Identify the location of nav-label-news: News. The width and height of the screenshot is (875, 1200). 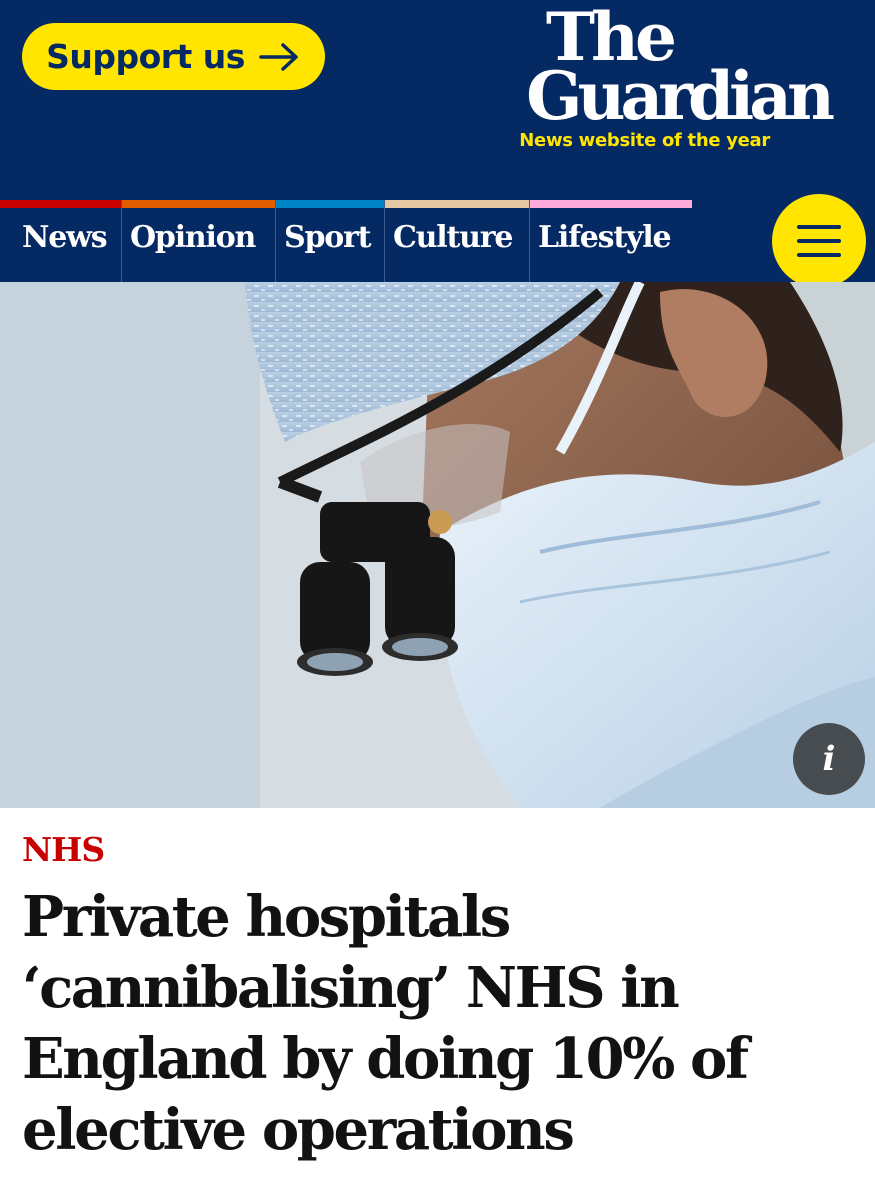
(65, 237).